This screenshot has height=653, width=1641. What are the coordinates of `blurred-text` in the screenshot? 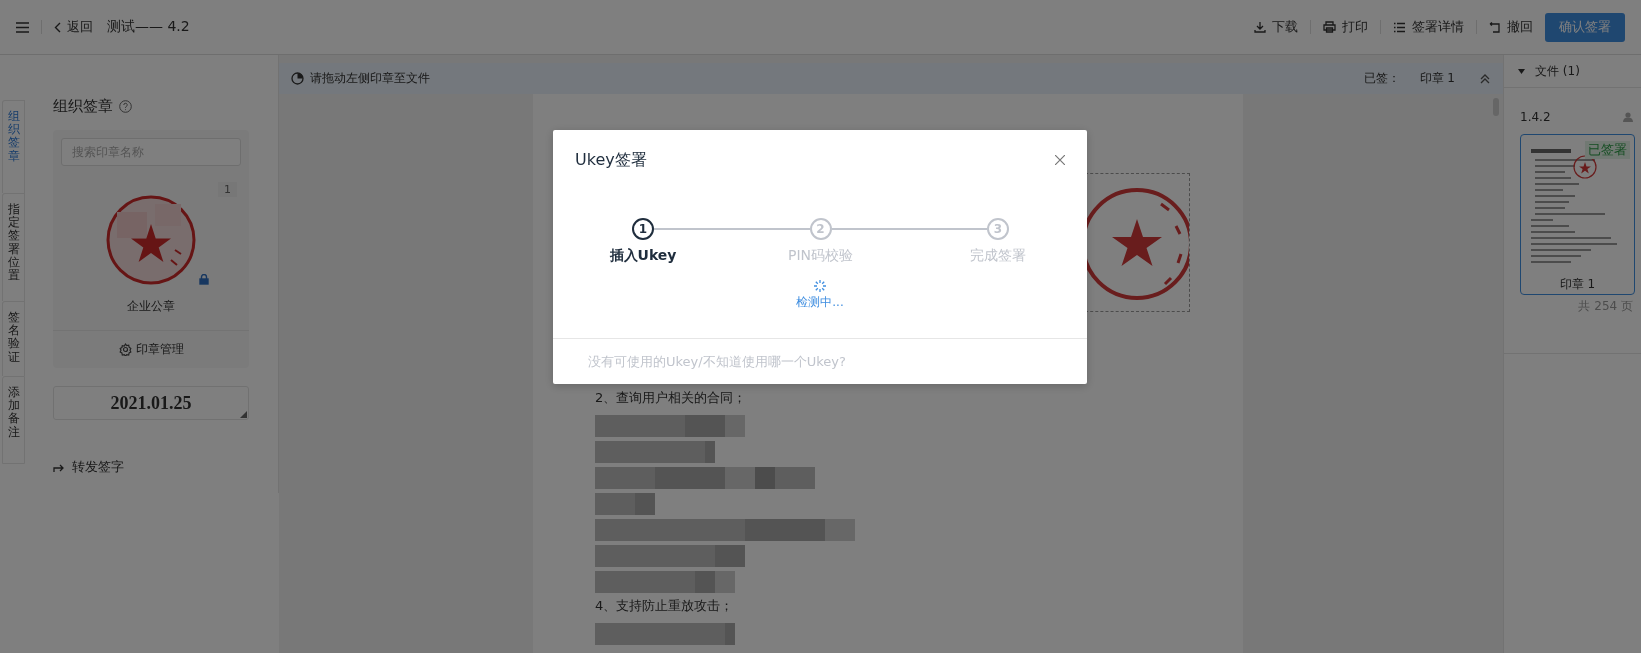 It's located at (625, 504).